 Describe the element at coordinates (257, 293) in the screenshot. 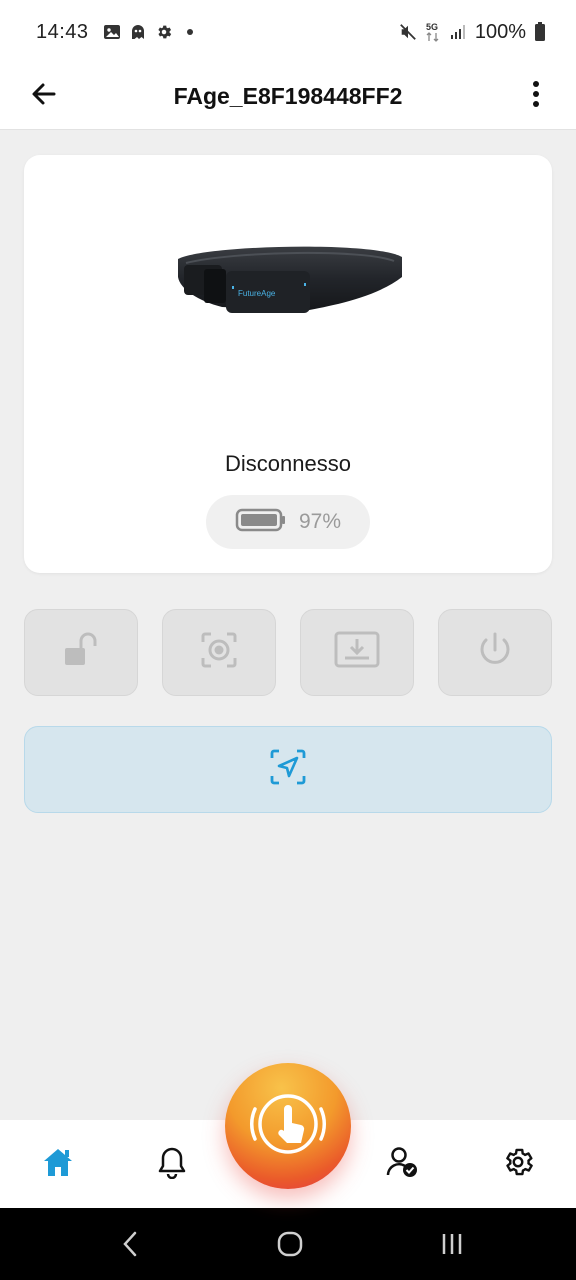

I see `svg-text: FutureAge` at that location.